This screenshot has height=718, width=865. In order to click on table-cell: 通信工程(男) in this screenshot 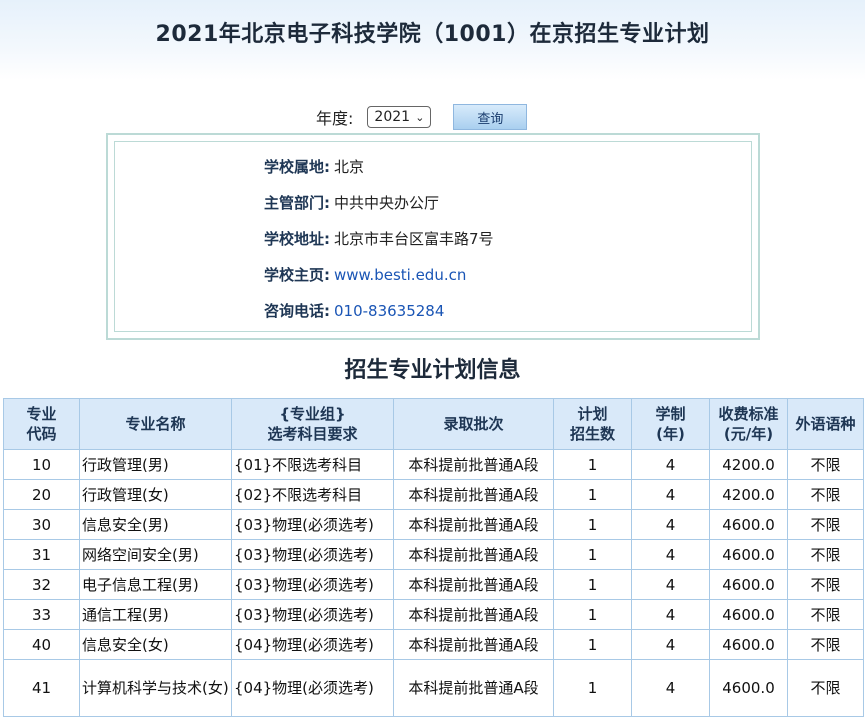, I will do `click(155, 614)`.